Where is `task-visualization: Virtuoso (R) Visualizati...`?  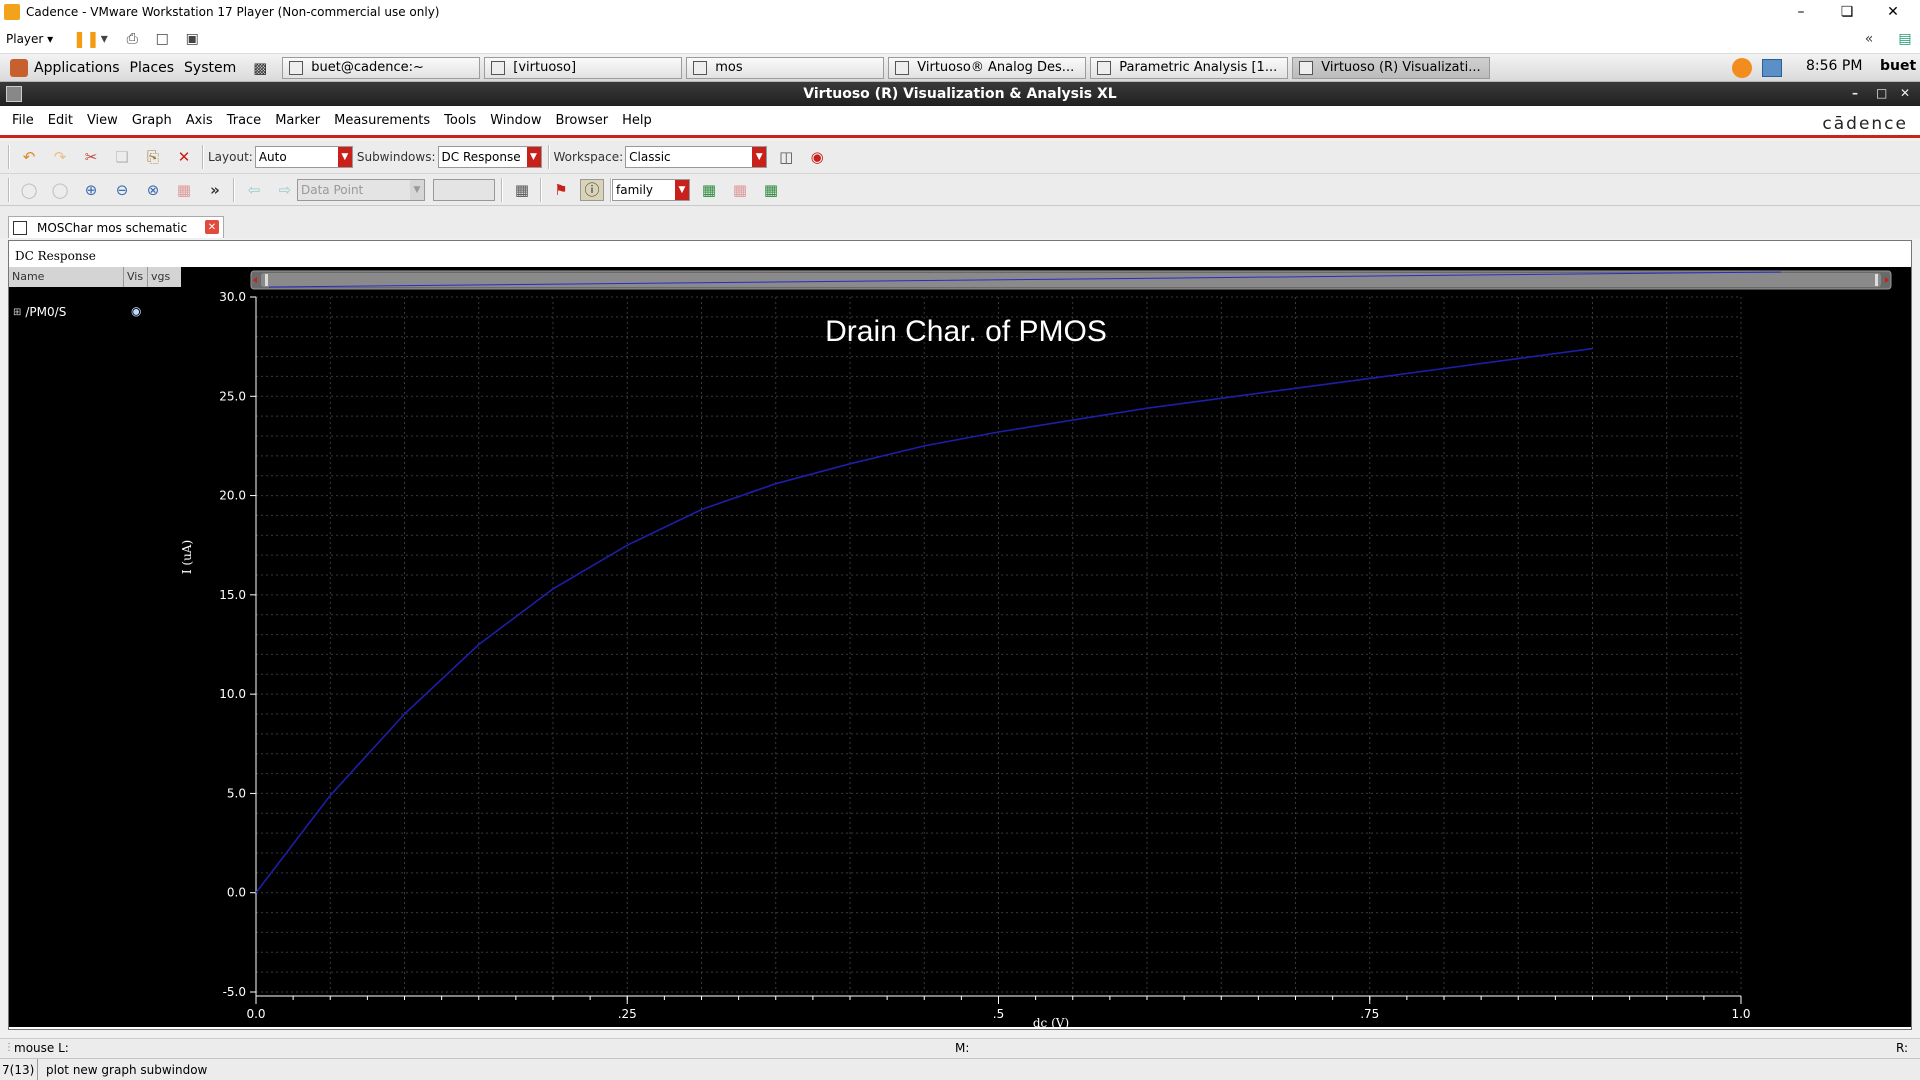 task-visualization: Virtuoso (R) Visualizati... is located at coordinates (1391, 67).